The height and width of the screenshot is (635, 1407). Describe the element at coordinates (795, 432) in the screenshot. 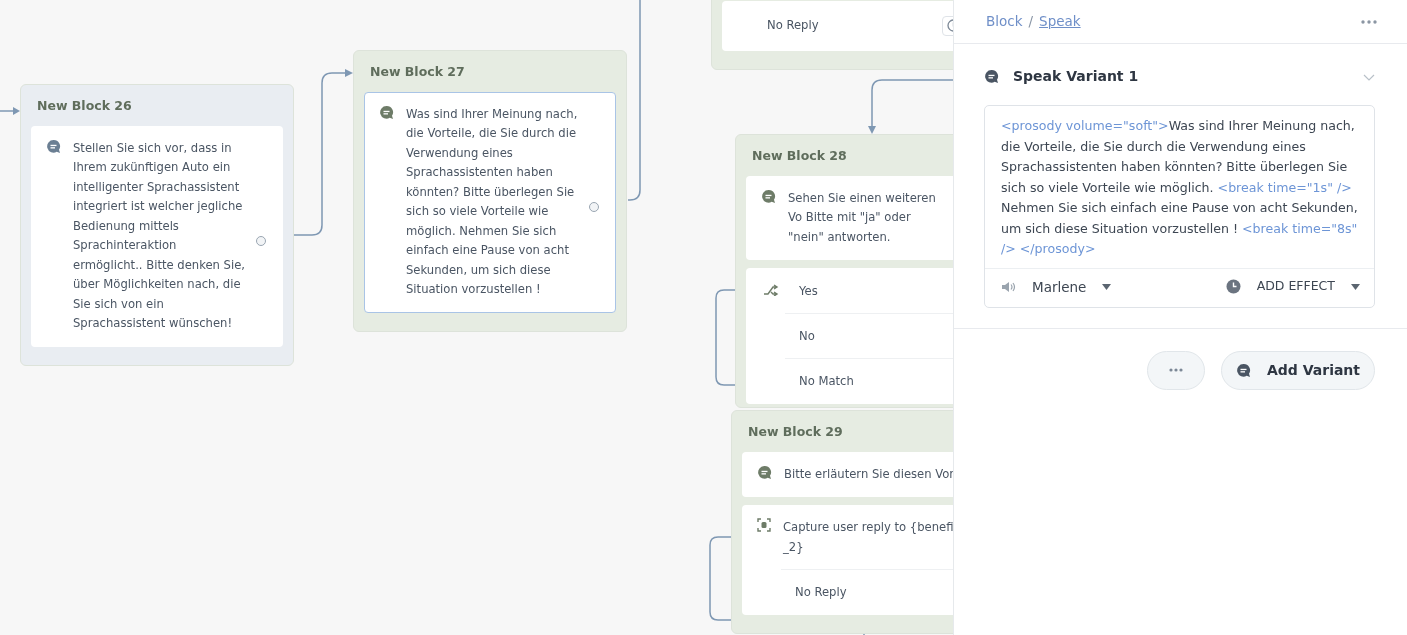

I see `block-title: New Block 29` at that location.